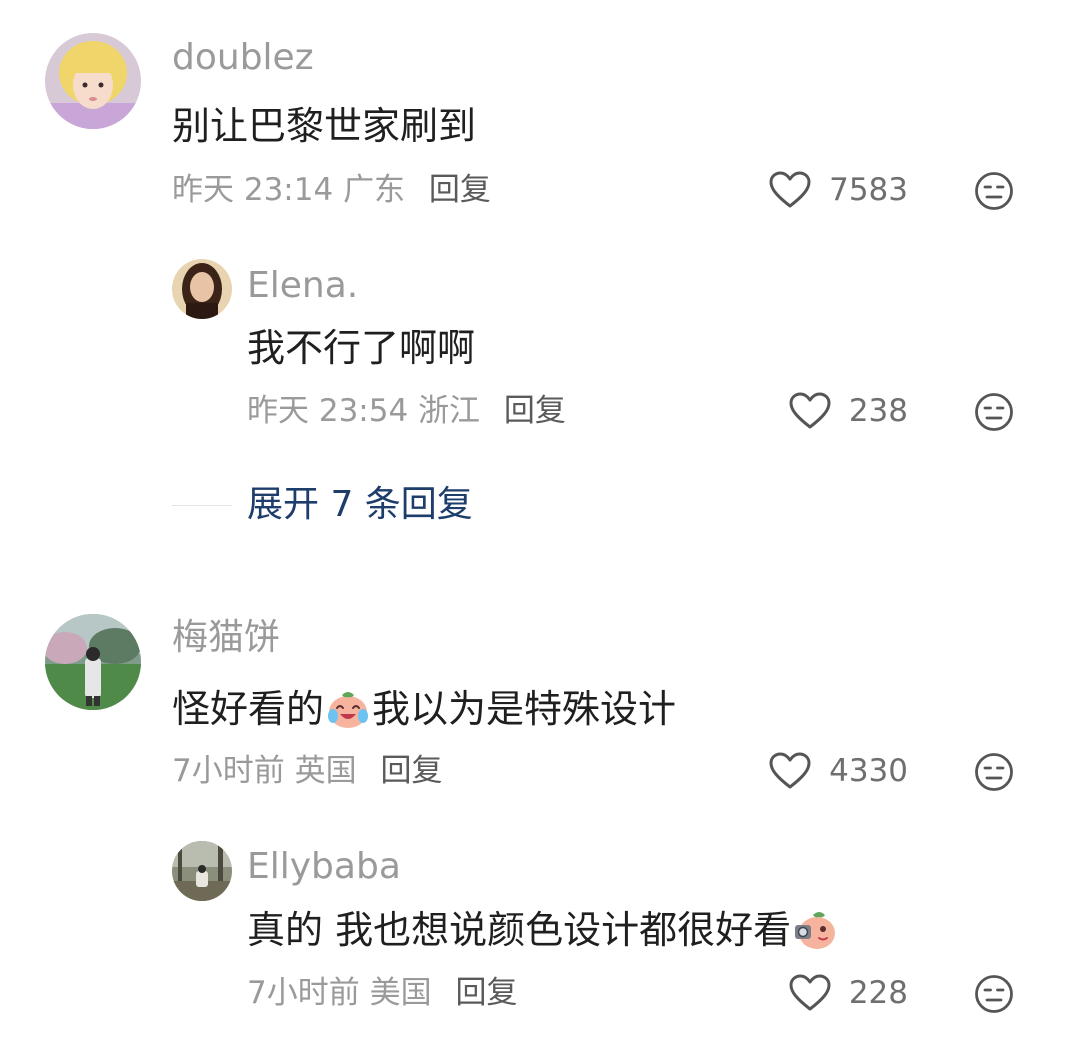 The height and width of the screenshot is (1042, 1080). Describe the element at coordinates (324, 126) in the screenshot. I see `comment-text: 别让巴黎世家刷到` at that location.